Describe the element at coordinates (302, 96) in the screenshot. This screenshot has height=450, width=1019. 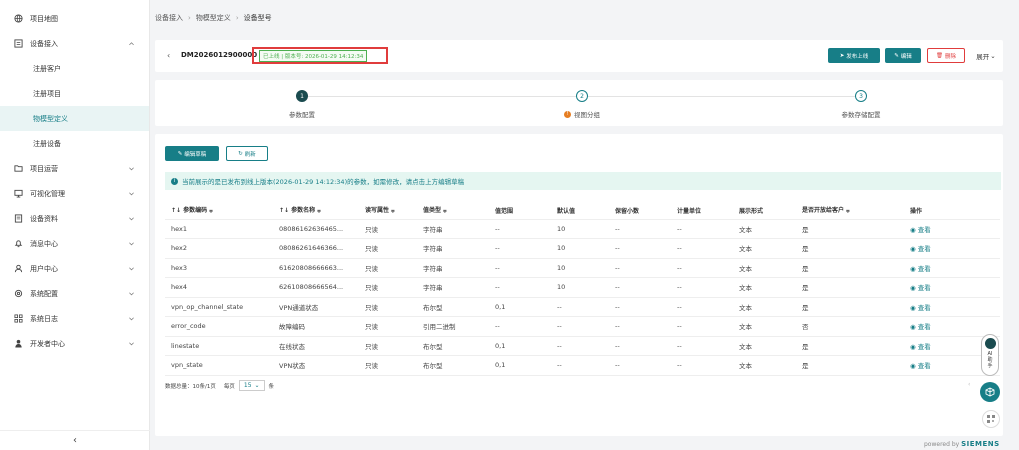
I see `step-1-indicator: 1` at that location.